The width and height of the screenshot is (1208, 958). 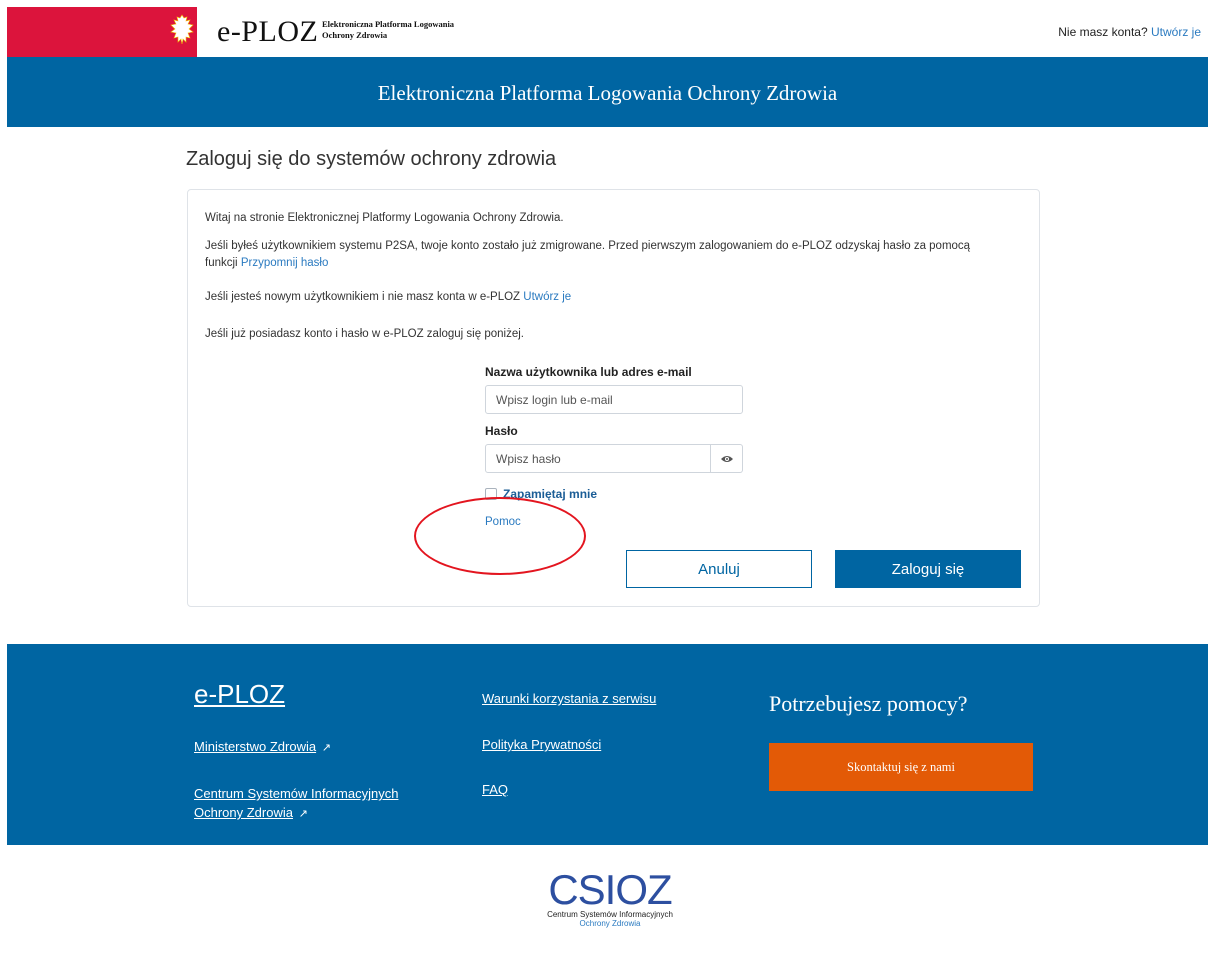 I want to click on password-label: Hasło, so click(x=501, y=431).